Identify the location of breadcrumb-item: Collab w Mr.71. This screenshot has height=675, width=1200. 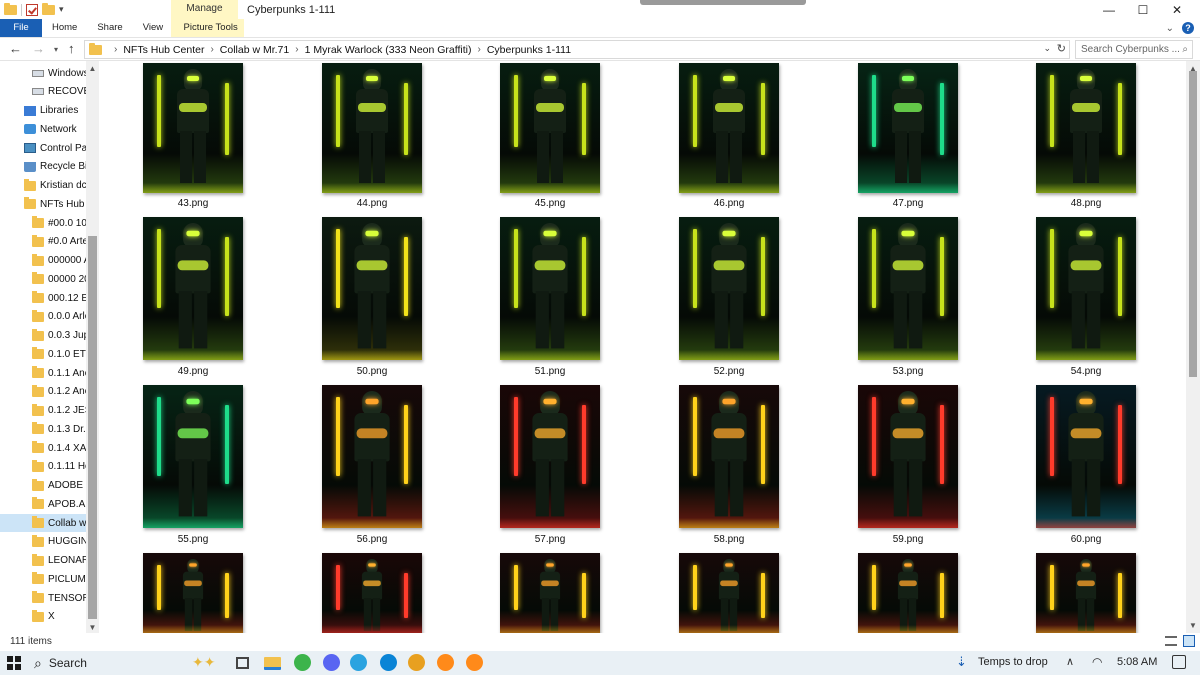
(254, 50).